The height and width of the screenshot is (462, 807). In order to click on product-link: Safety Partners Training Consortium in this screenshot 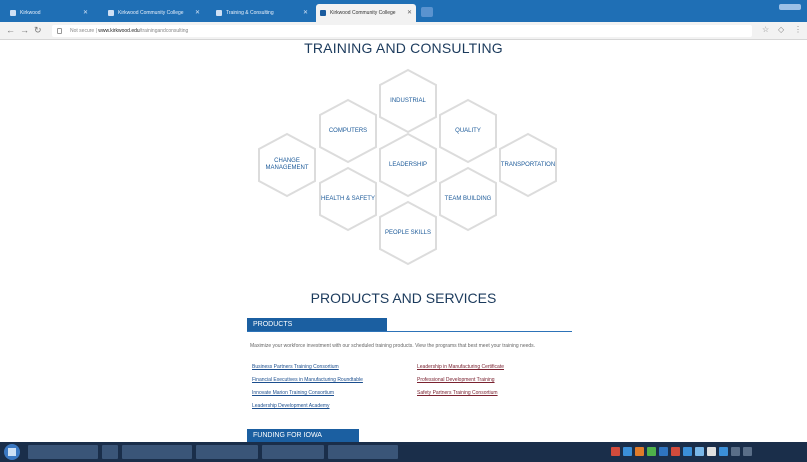, I will do `click(457, 393)`.